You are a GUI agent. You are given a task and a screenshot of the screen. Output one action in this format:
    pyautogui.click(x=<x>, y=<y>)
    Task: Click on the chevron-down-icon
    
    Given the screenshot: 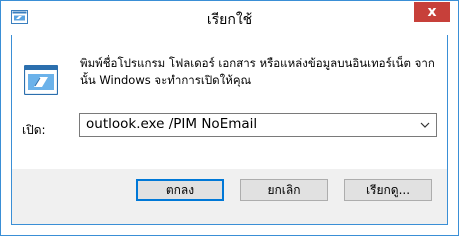 What is the action you would take?
    pyautogui.click(x=425, y=125)
    